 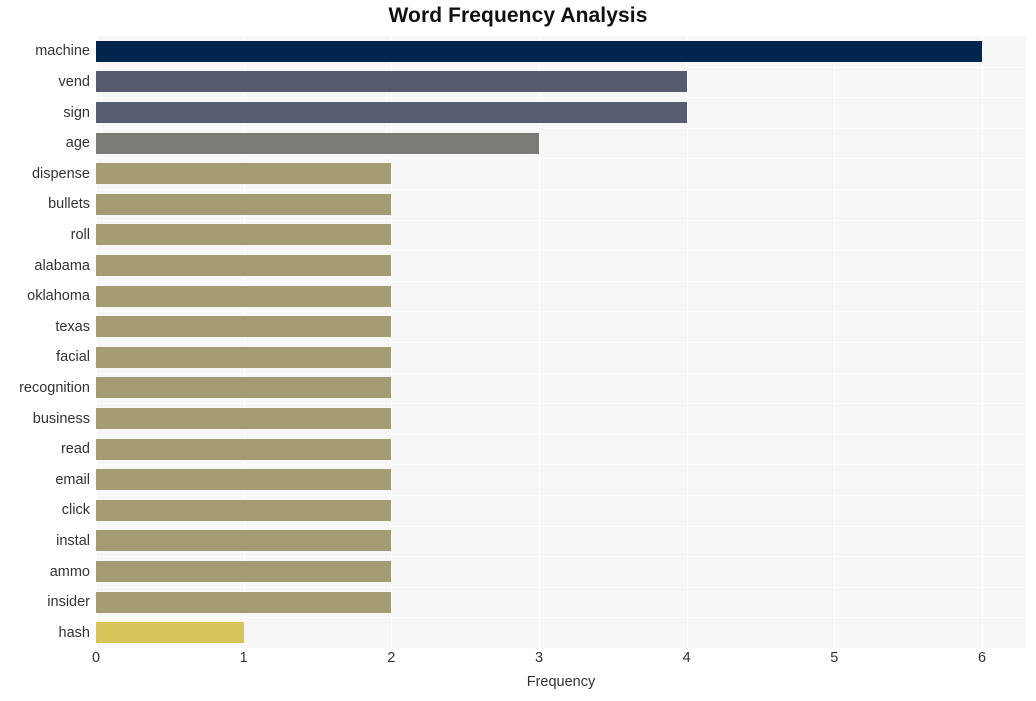 I want to click on y-tick-label-texas: texas, so click(x=72, y=326).